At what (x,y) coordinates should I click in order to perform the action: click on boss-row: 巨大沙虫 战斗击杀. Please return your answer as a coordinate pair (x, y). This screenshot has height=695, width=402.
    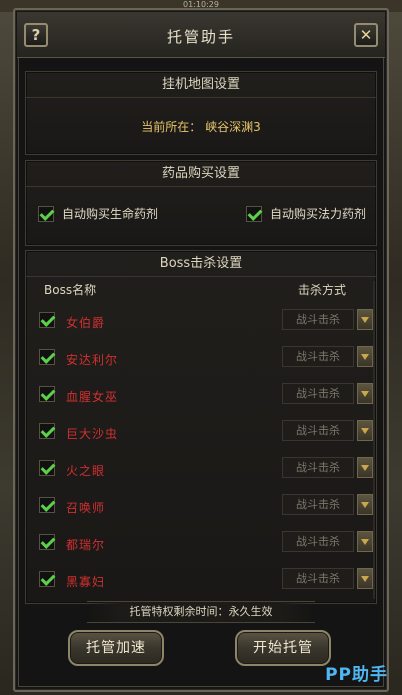
    Looking at the image, I should click on (201, 432).